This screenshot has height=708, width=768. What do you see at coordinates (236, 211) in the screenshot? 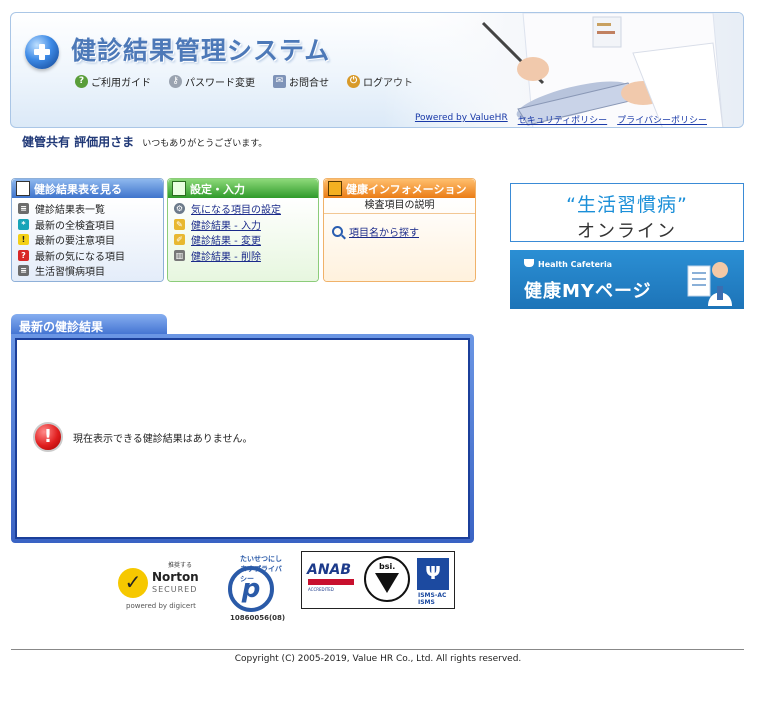
I see `menu-item-label: 気になる項目の設定` at bounding box center [236, 211].